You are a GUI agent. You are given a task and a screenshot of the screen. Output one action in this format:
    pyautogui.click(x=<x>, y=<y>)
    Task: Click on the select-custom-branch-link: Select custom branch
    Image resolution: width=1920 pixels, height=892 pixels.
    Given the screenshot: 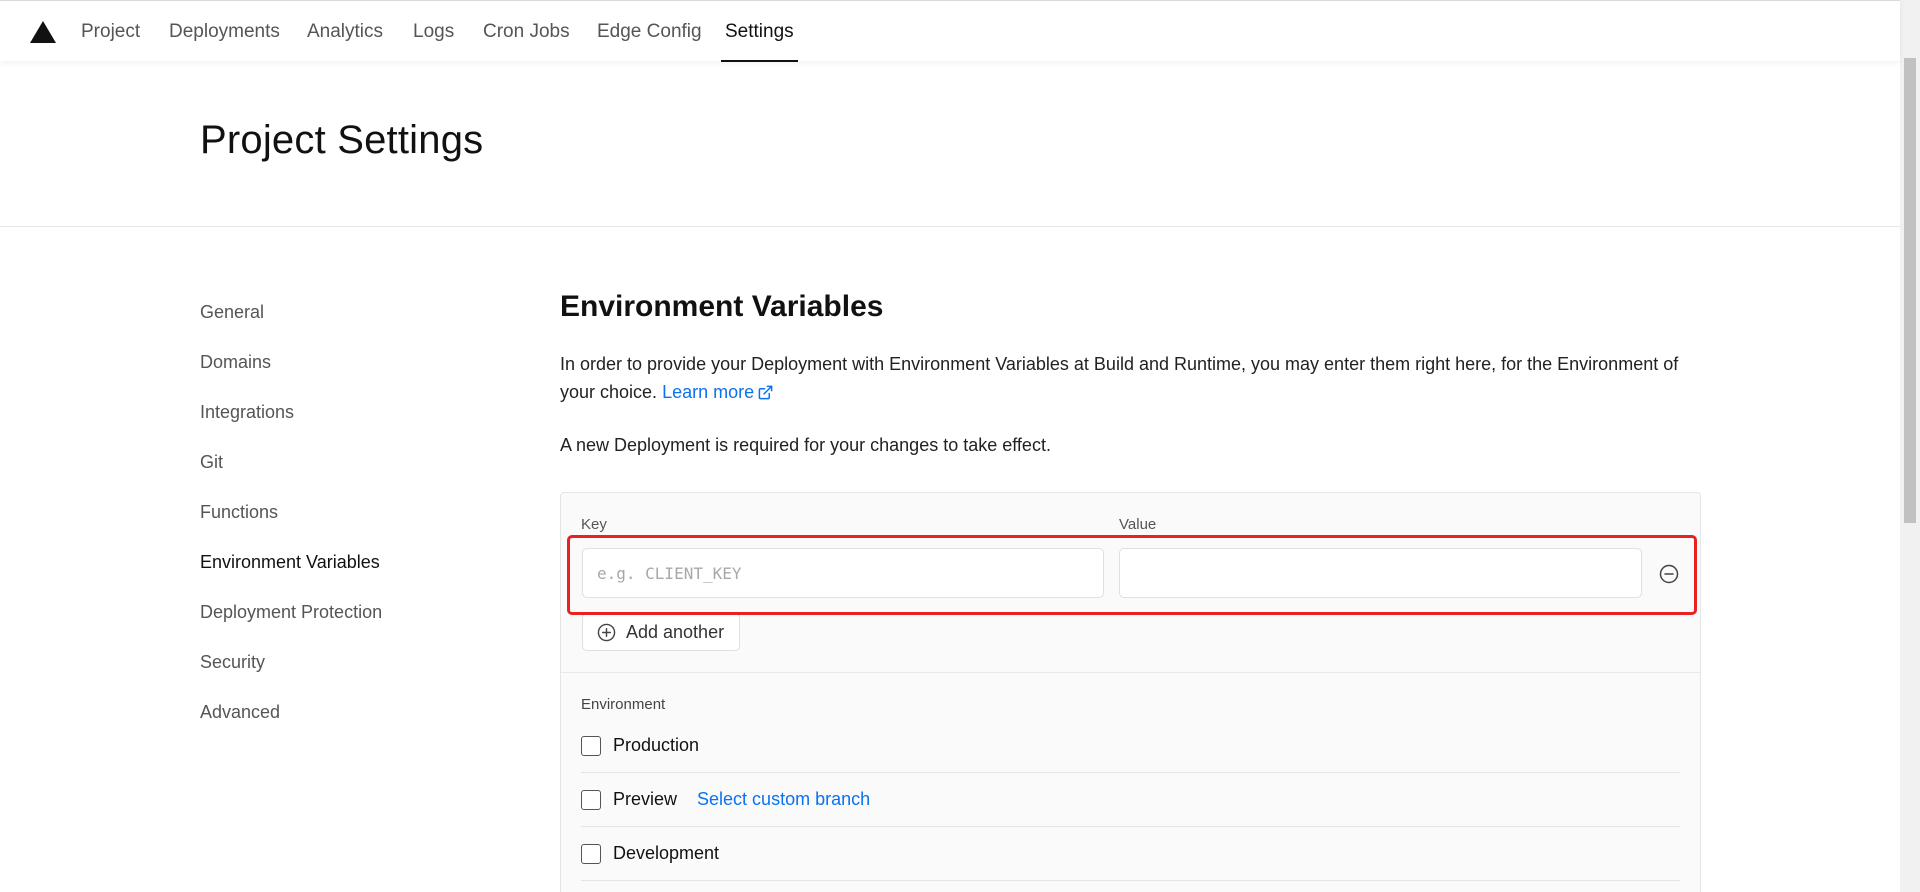 What is the action you would take?
    pyautogui.click(x=783, y=799)
    